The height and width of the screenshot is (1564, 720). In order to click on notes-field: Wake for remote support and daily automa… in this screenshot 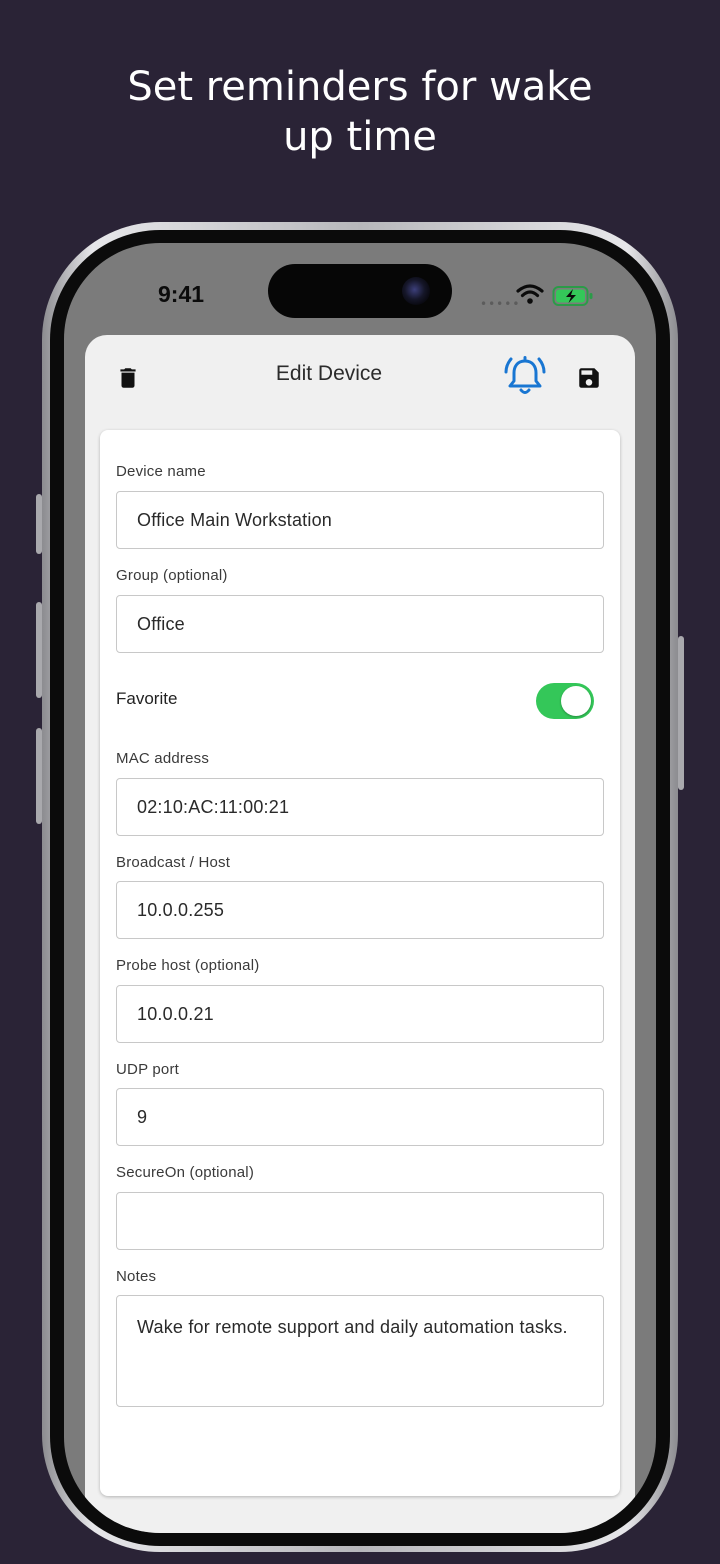, I will do `click(360, 1351)`.